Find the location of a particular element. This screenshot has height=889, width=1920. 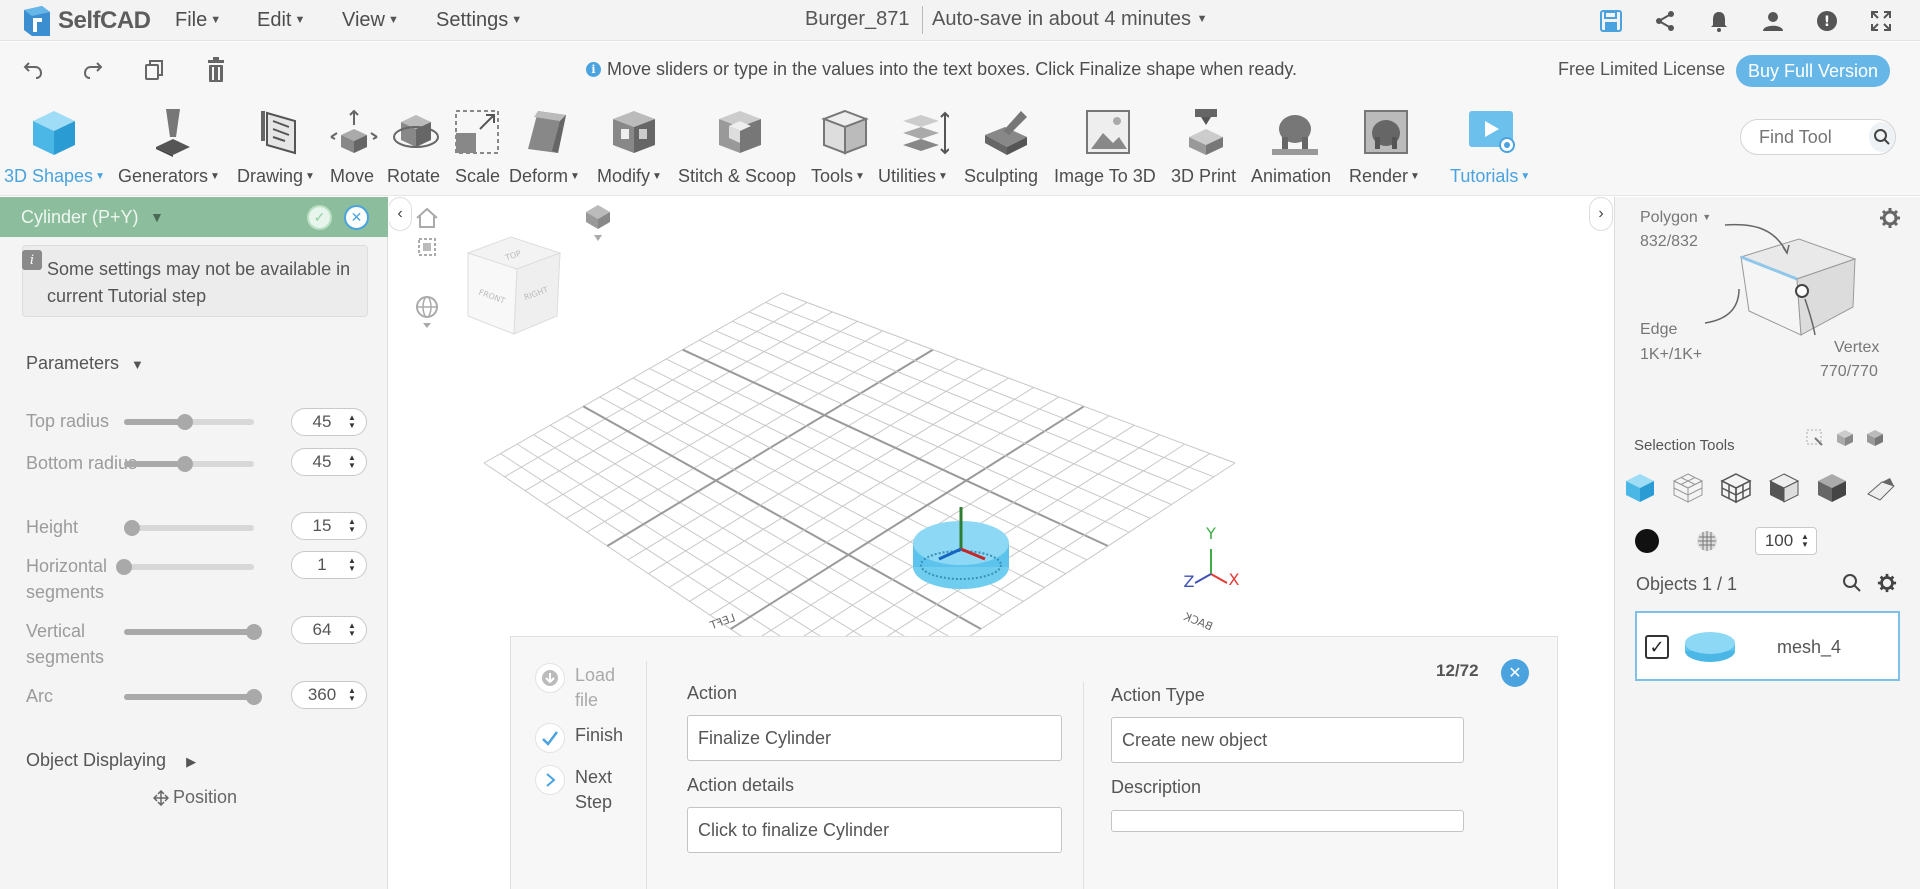

tool-sculpting: Sculpting is located at coordinates (1006, 144).